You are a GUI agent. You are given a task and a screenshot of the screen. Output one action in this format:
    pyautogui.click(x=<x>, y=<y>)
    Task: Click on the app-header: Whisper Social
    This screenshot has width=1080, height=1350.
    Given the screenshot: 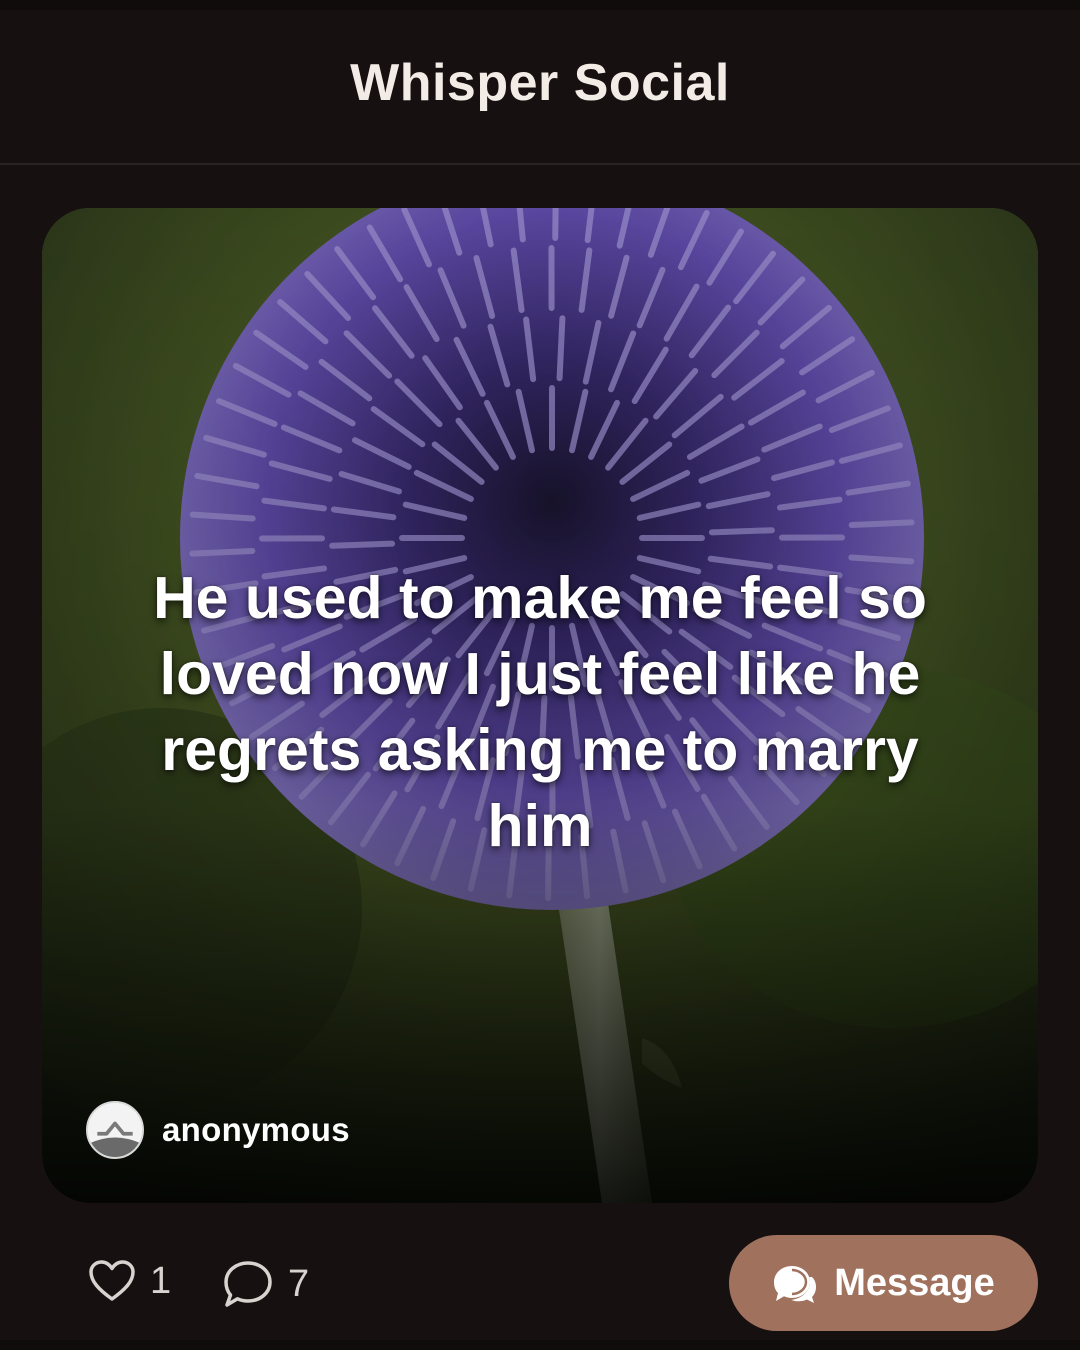 What is the action you would take?
    pyautogui.click(x=540, y=87)
    